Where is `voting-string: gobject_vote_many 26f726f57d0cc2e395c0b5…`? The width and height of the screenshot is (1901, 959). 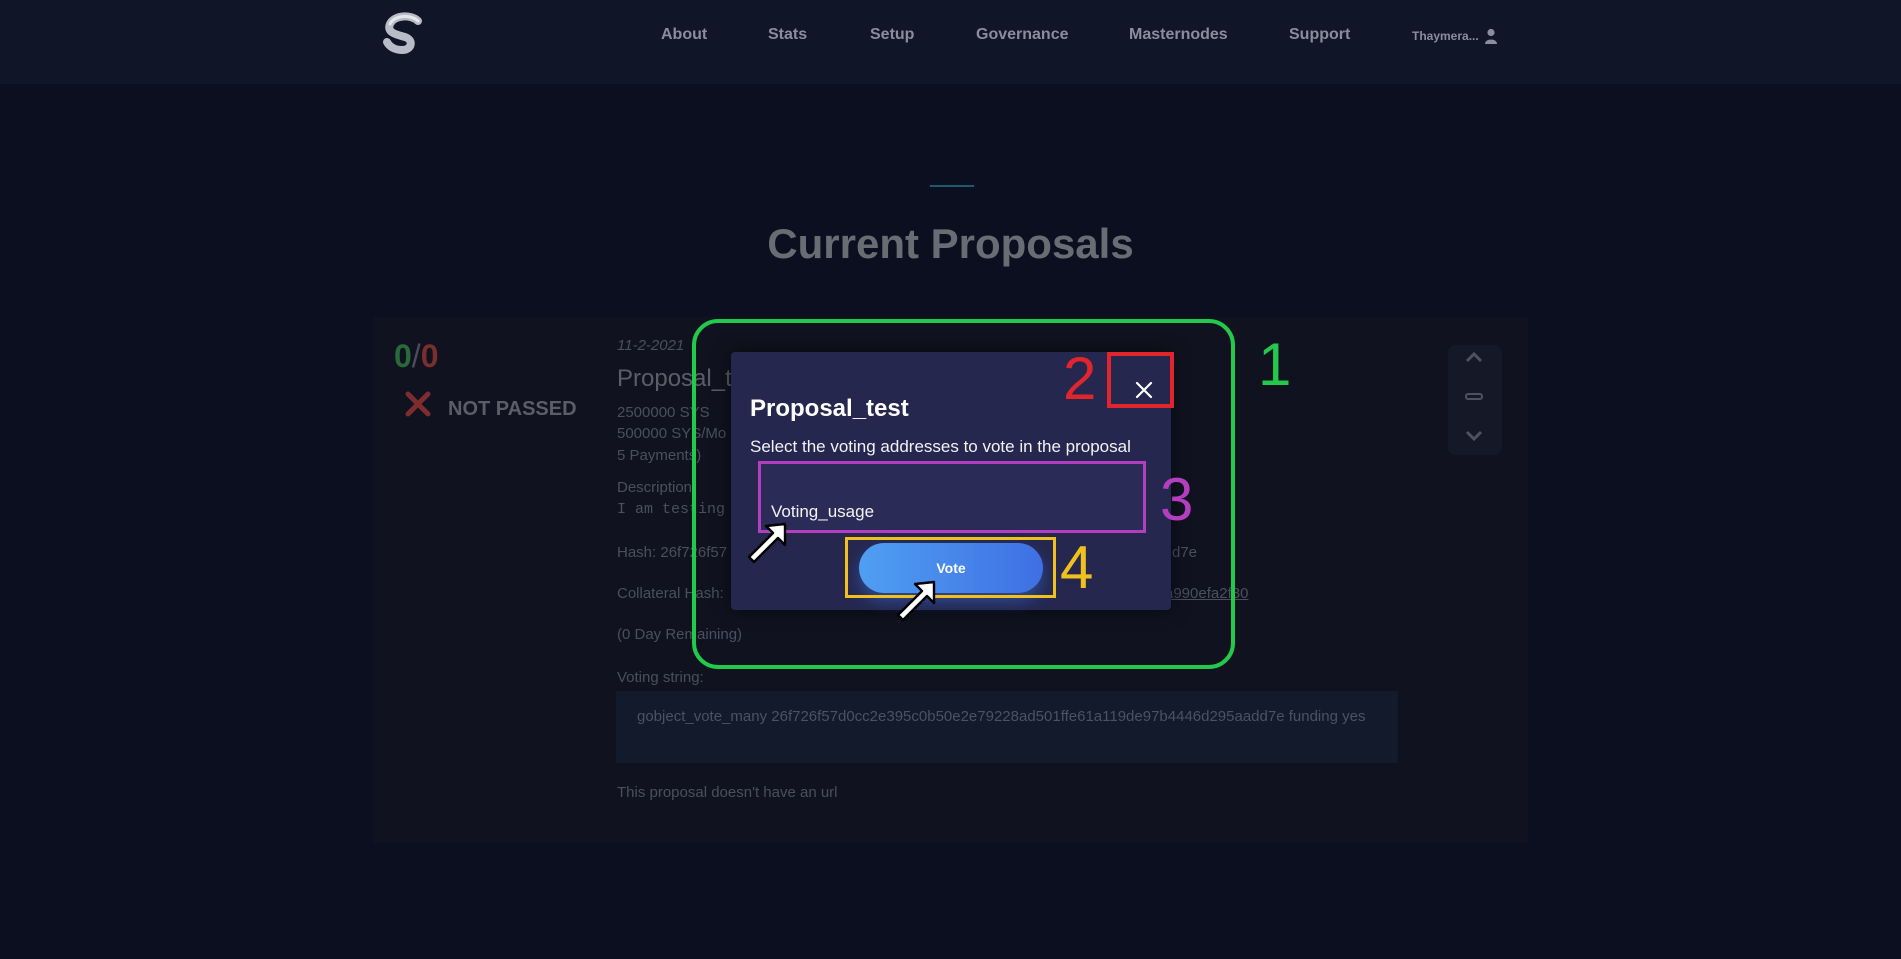 voting-string: gobject_vote_many 26f726f57d0cc2e395c0b5… is located at coordinates (1001, 716).